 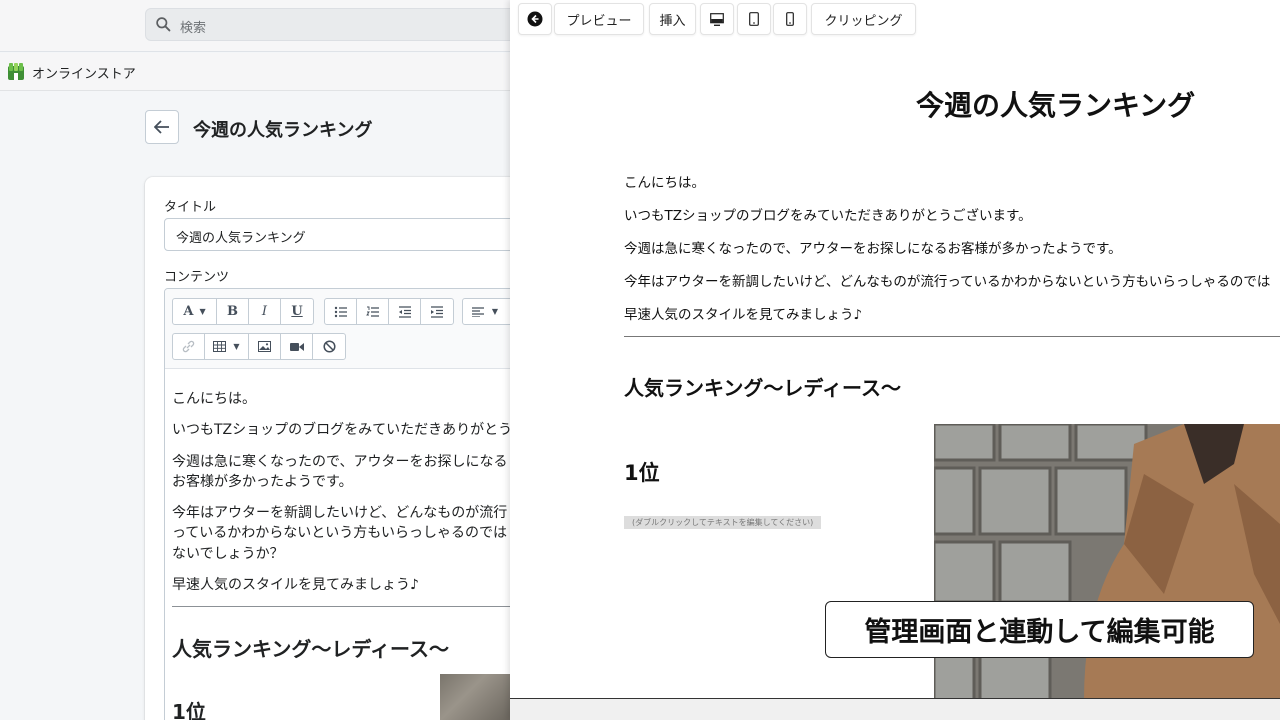 I want to click on video-icon, so click(x=297, y=346).